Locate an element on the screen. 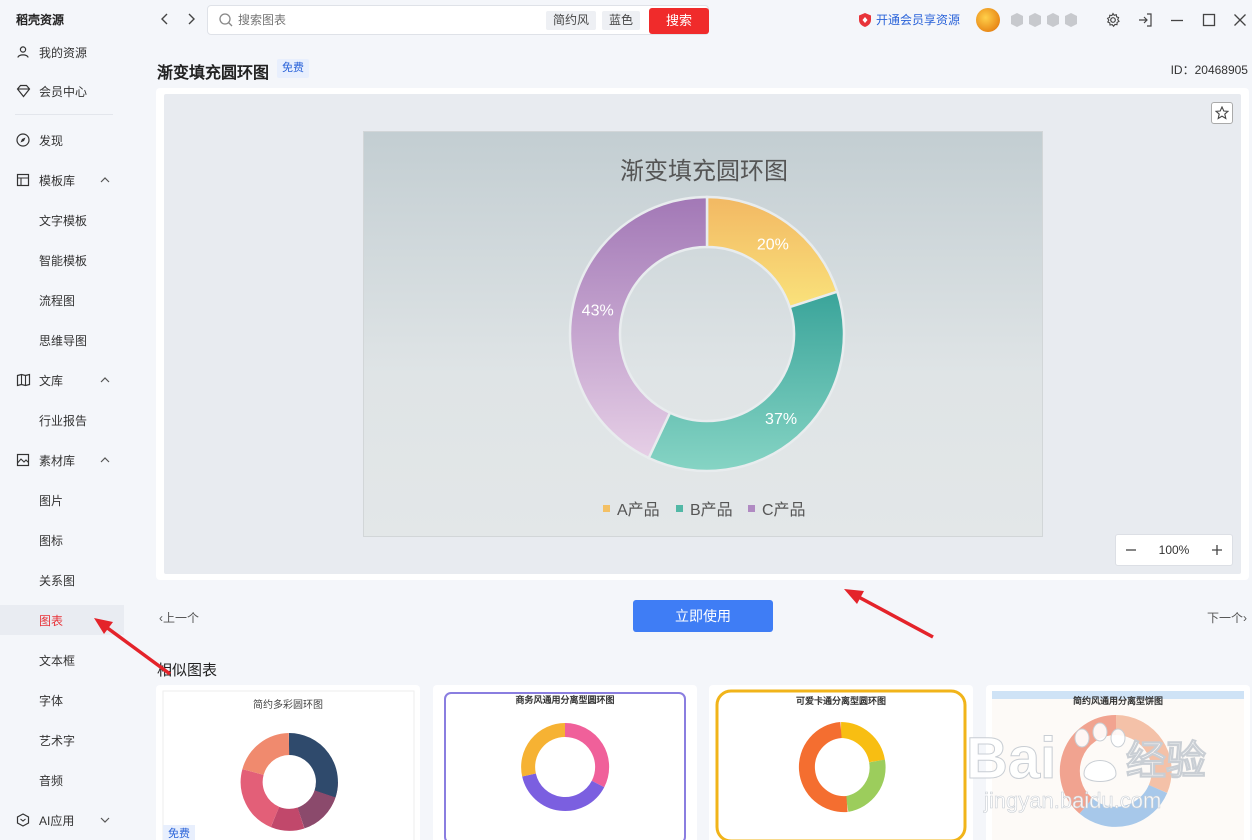  settings-gear-icon is located at coordinates (1113, 20).